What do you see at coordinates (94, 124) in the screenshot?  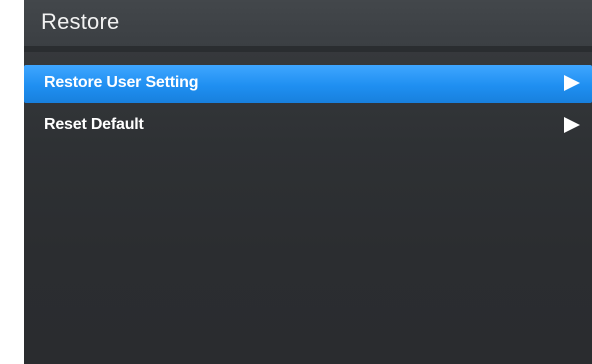 I see `menu-item-label: Reset Default` at bounding box center [94, 124].